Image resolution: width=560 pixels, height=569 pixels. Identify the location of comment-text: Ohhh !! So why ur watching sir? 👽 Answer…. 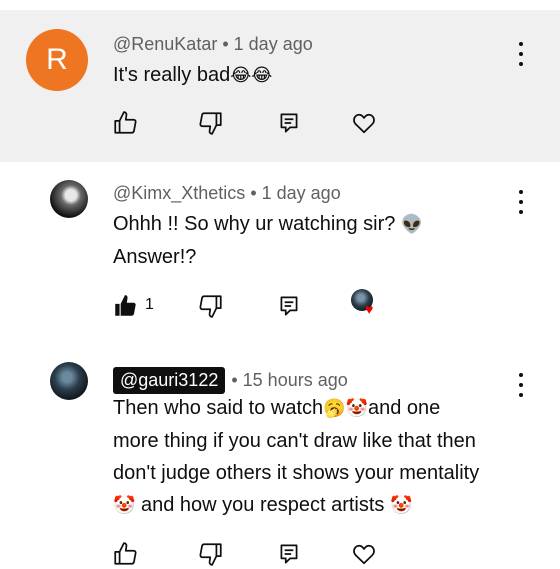
(313, 240).